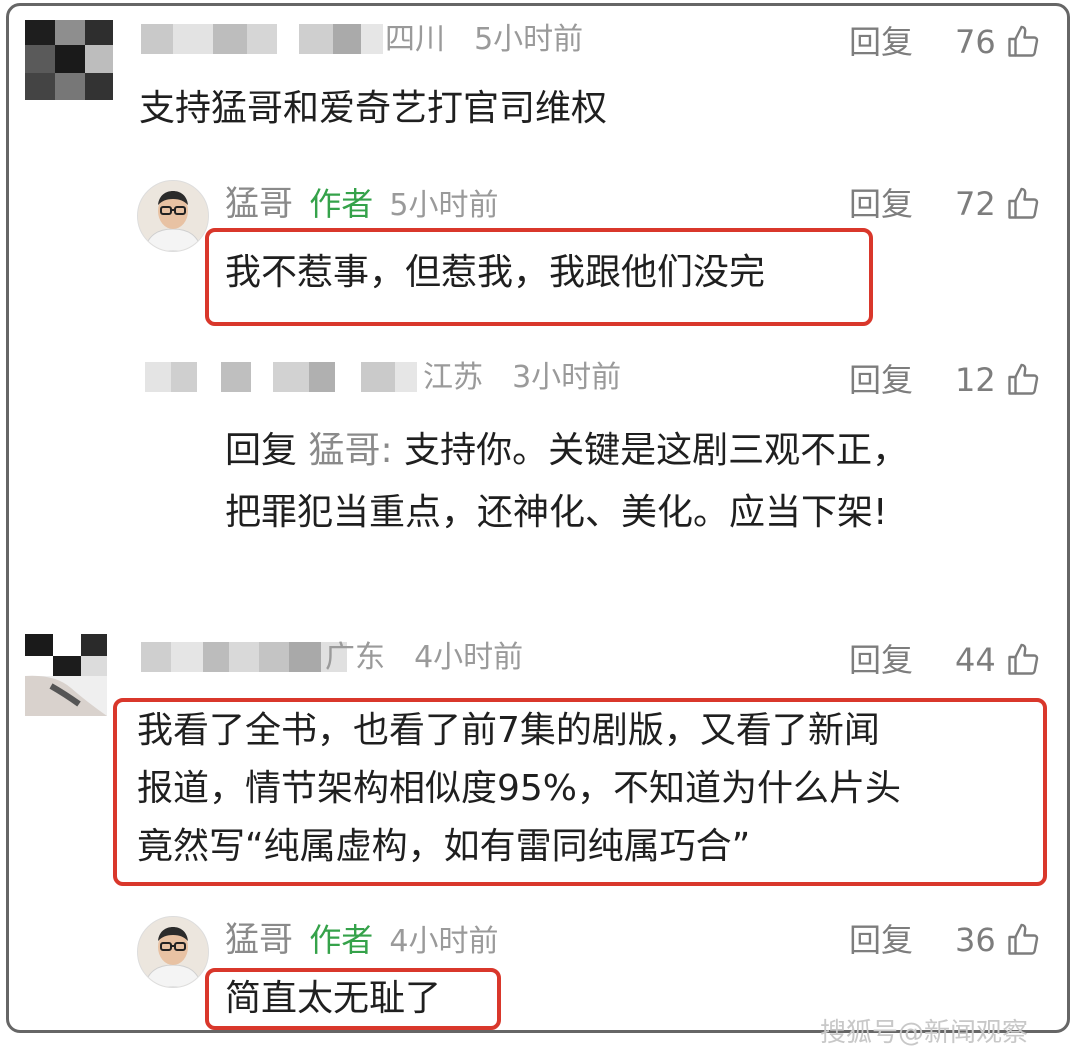 The height and width of the screenshot is (1049, 1080). What do you see at coordinates (975, 42) in the screenshot?
I see `like-count: 76` at bounding box center [975, 42].